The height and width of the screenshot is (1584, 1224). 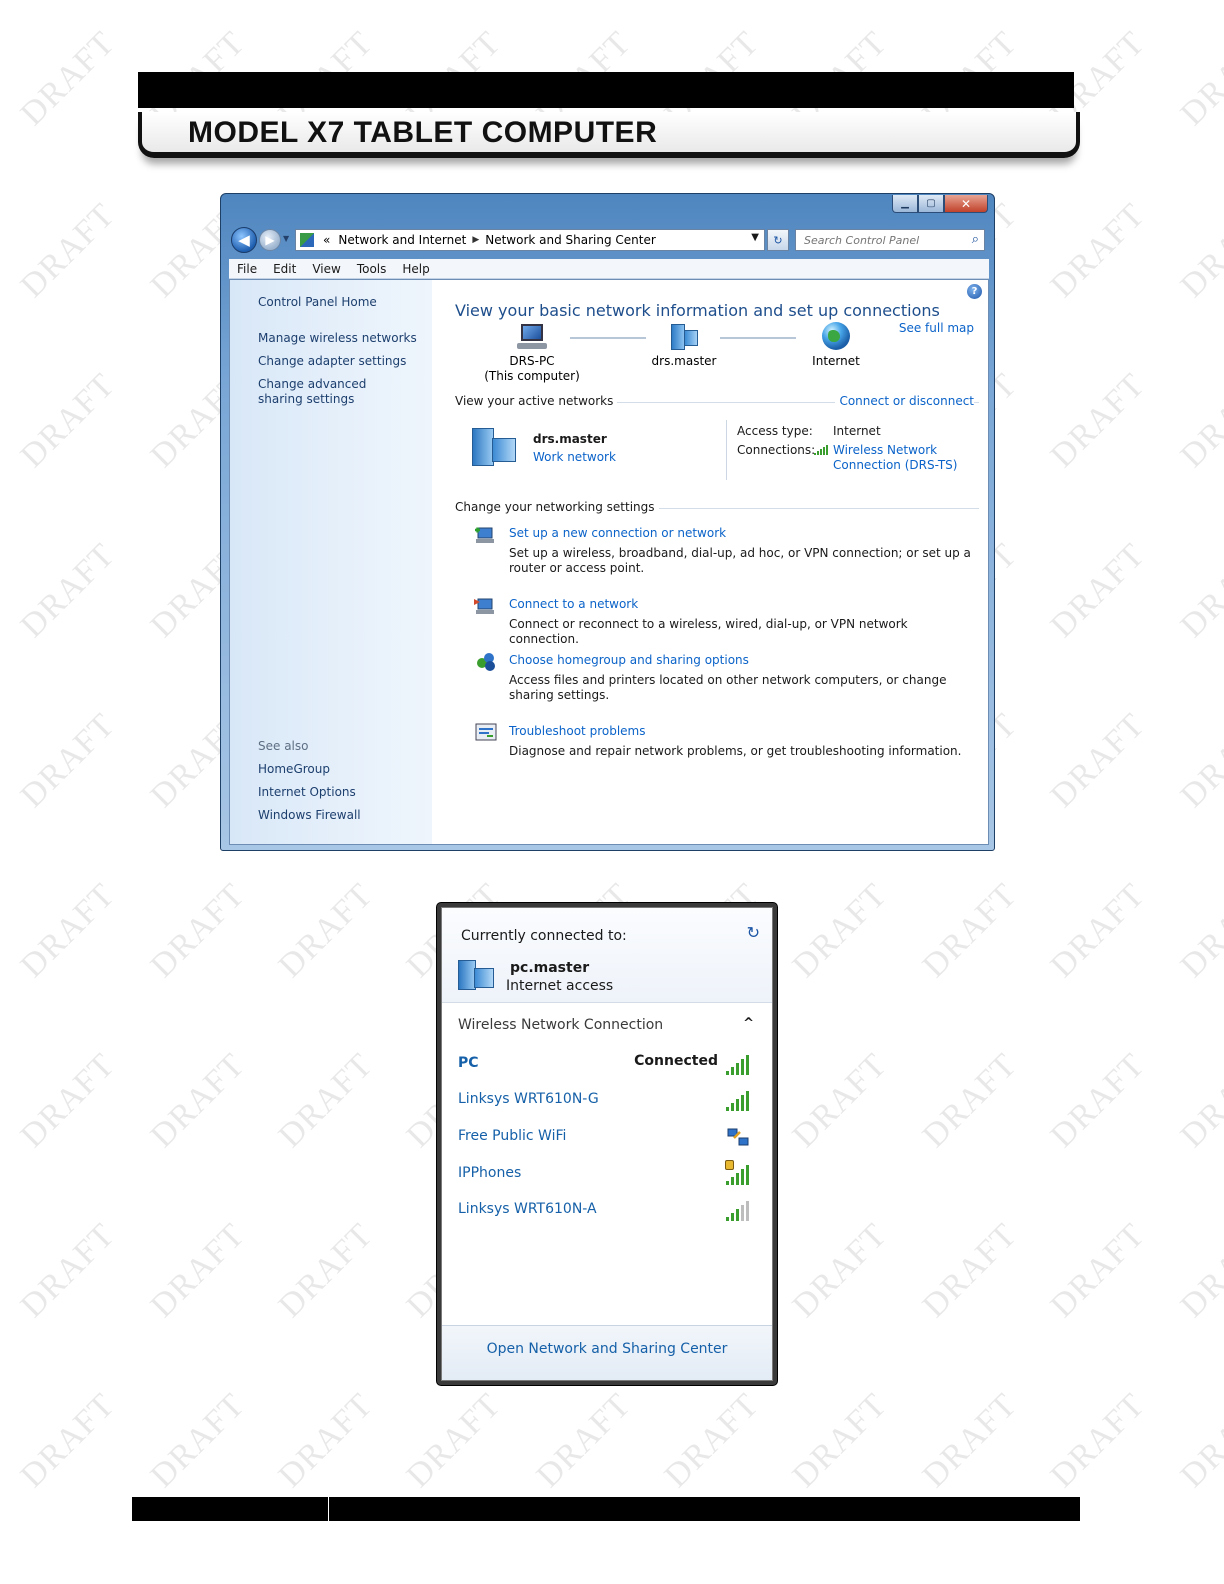 What do you see at coordinates (570, 439) in the screenshot?
I see `active-network-name: drs.master` at bounding box center [570, 439].